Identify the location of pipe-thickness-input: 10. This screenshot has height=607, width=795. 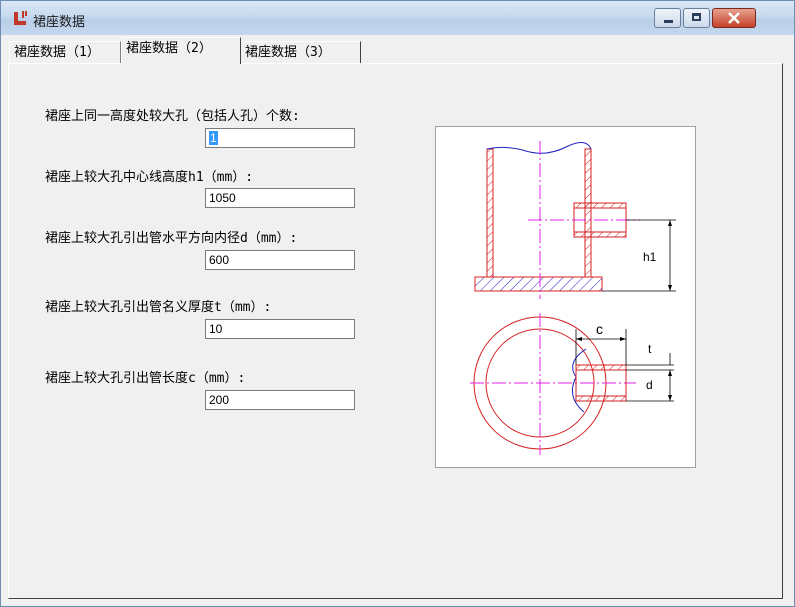
(280, 329).